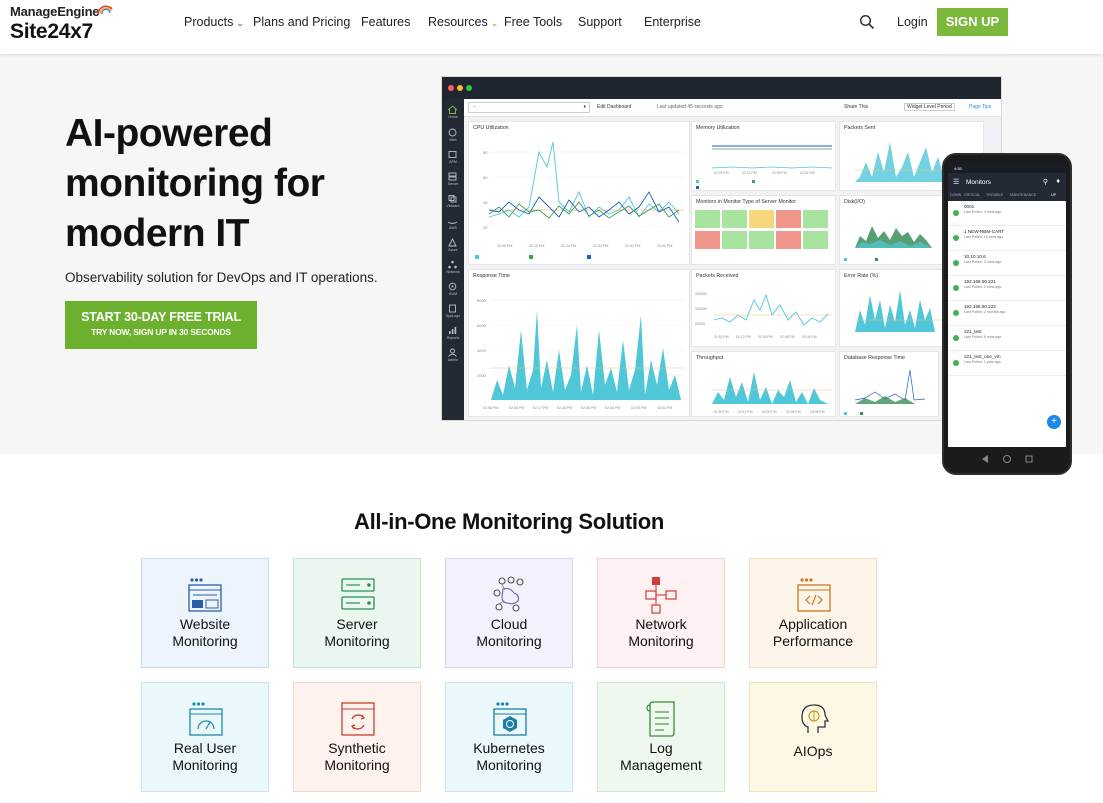  Describe the element at coordinates (529, 107) in the screenshot. I see `dashboard-selector: ← ▾` at that location.